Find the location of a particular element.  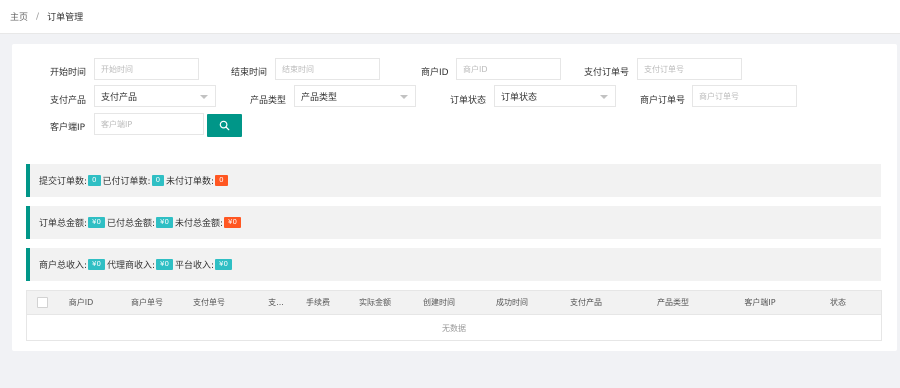

order-amount-stats: 订单总金额: ¥0 已付总金额: ¥0 未付总金额: ¥0 is located at coordinates (453, 222).